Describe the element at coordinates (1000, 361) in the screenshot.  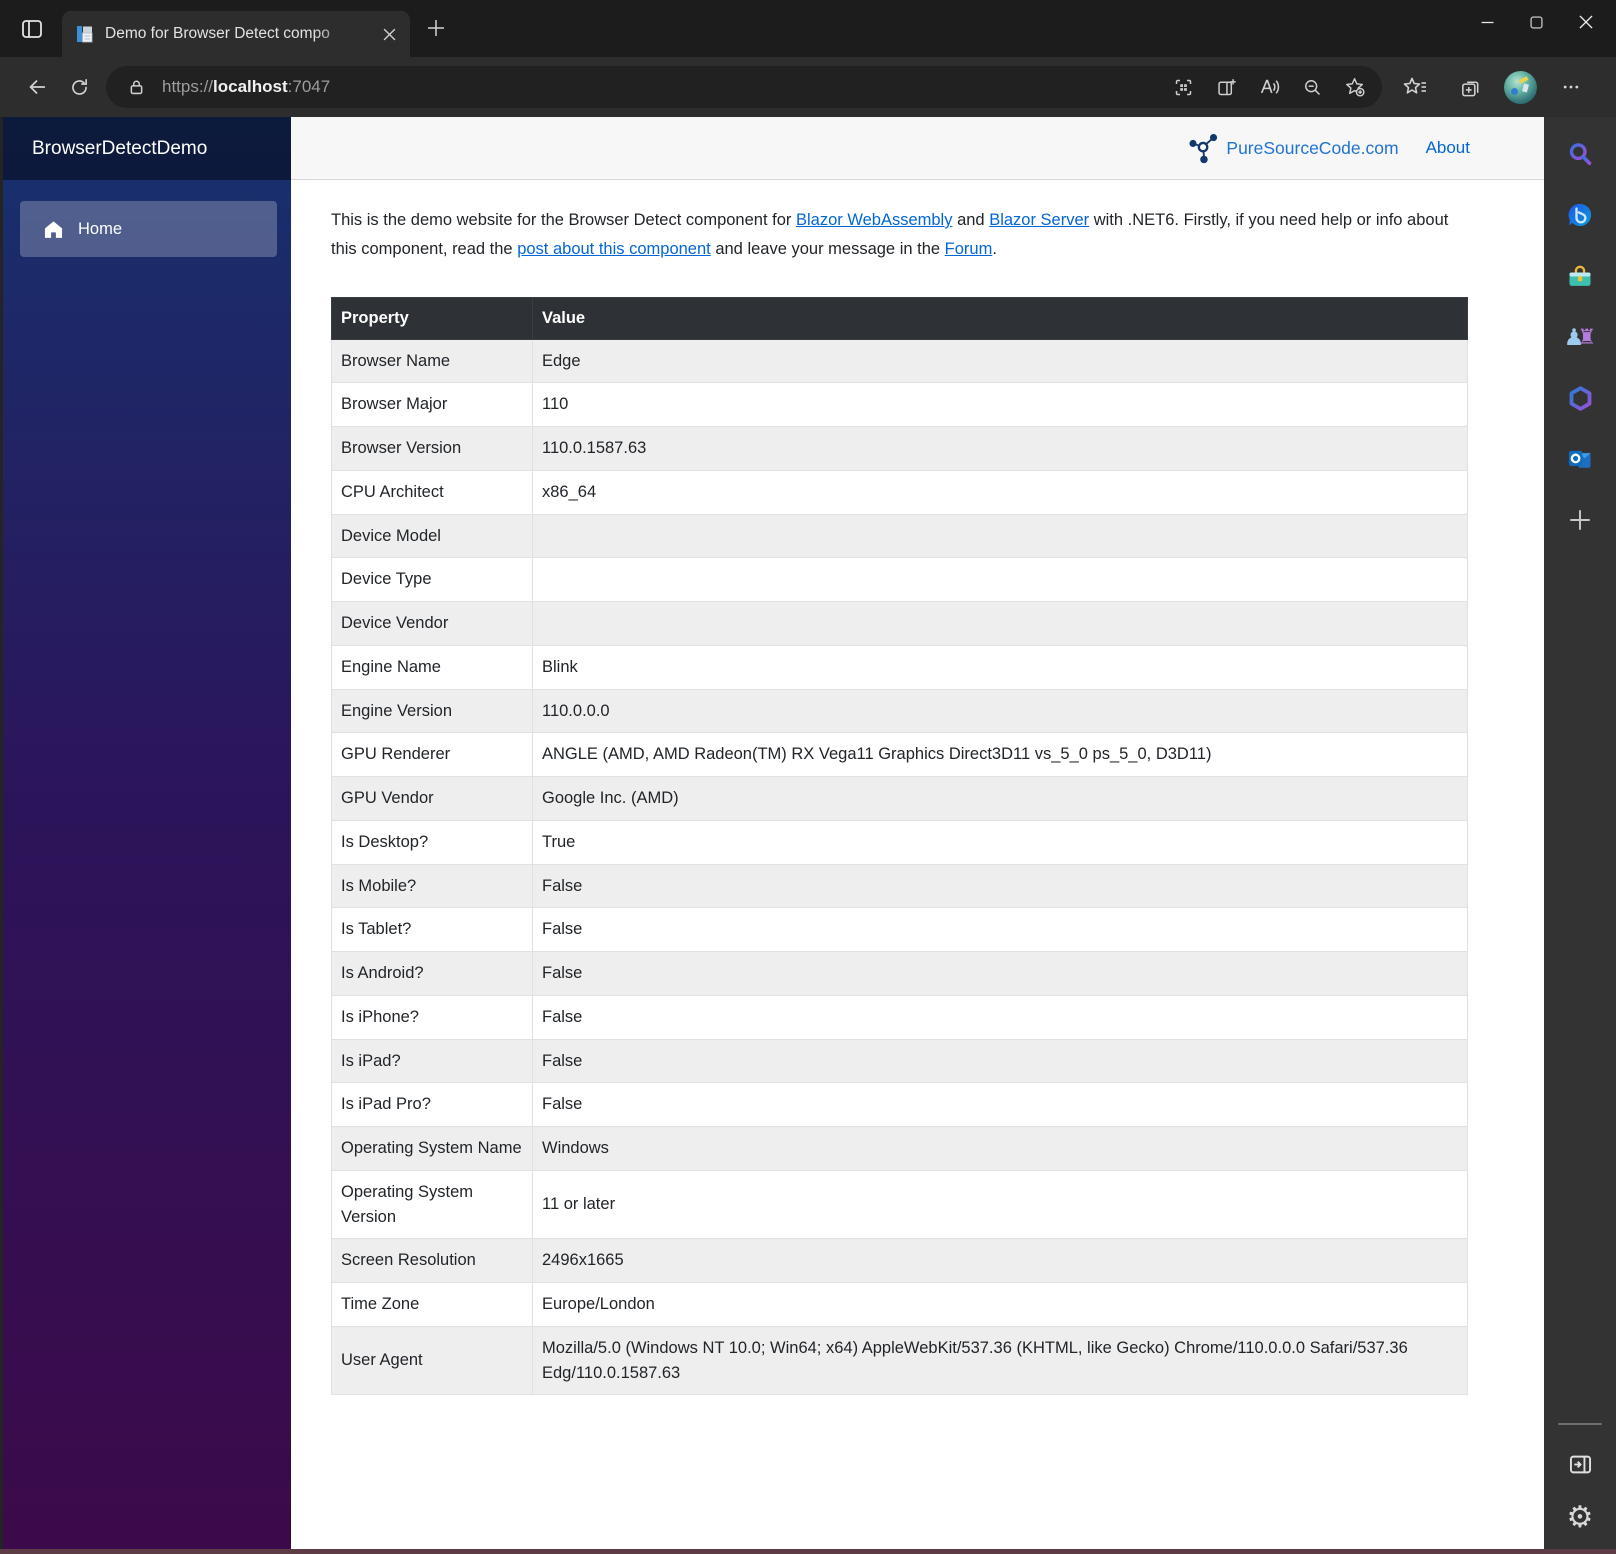
I see `value-cell: Edge` at that location.